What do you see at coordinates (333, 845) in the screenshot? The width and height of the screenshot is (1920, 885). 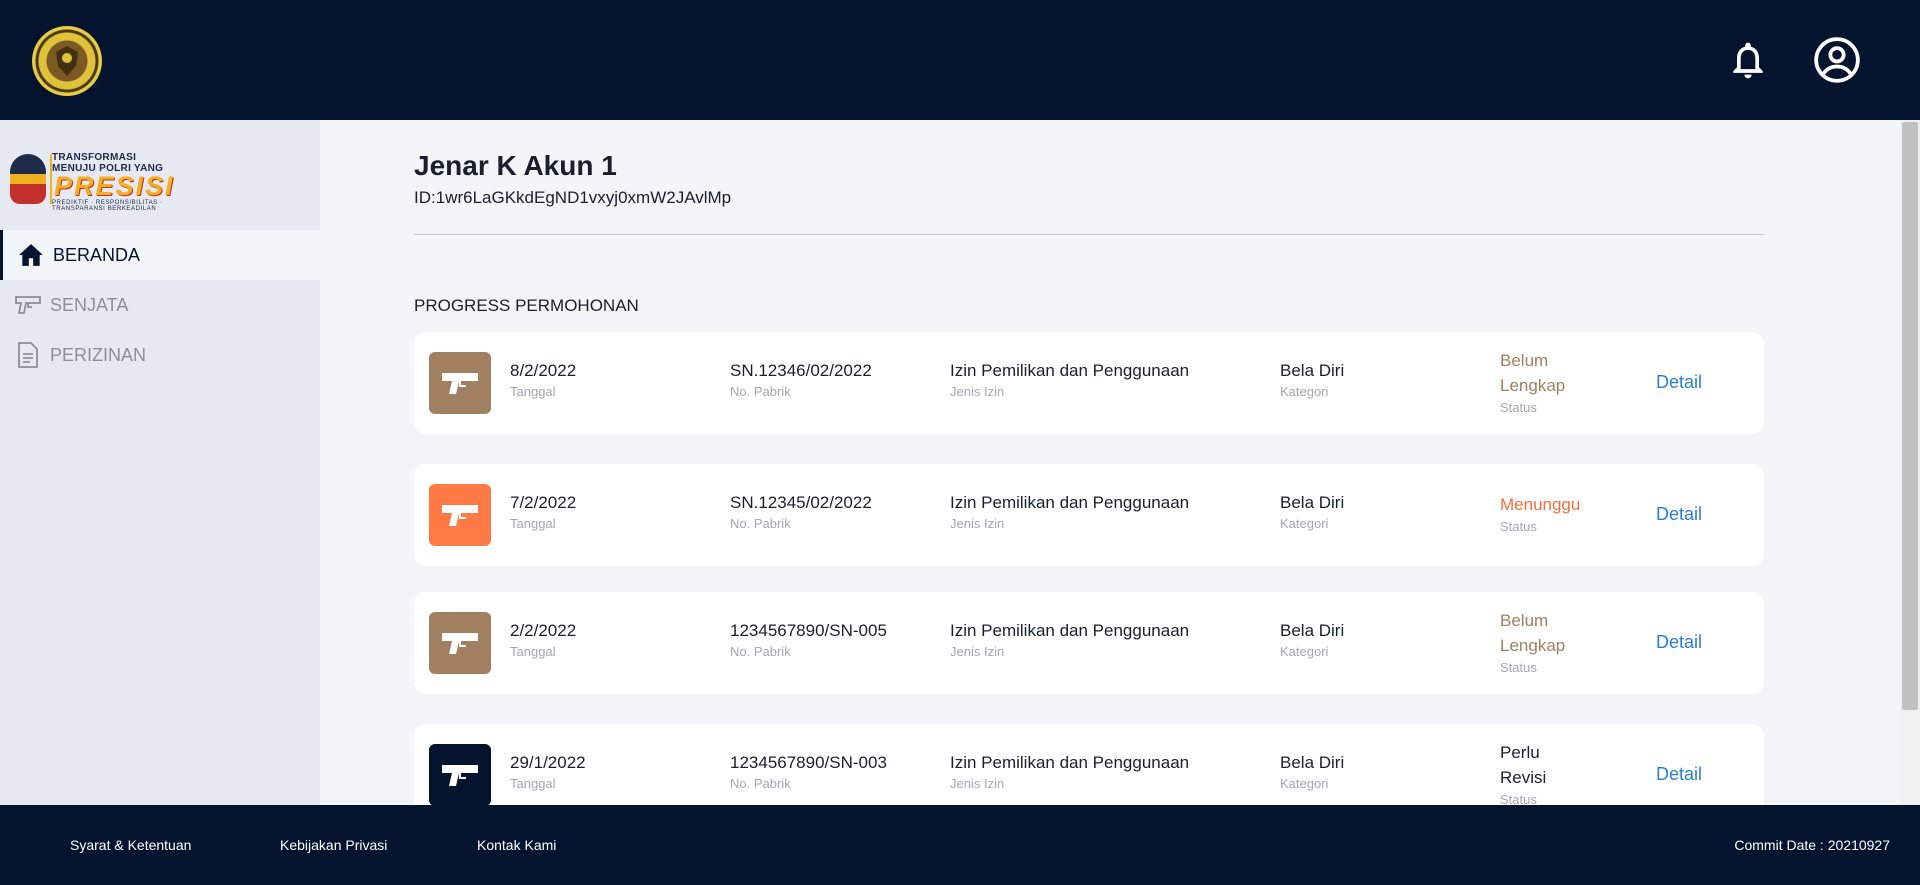 I see `privacy-link: Kebijakan Privasi` at bounding box center [333, 845].